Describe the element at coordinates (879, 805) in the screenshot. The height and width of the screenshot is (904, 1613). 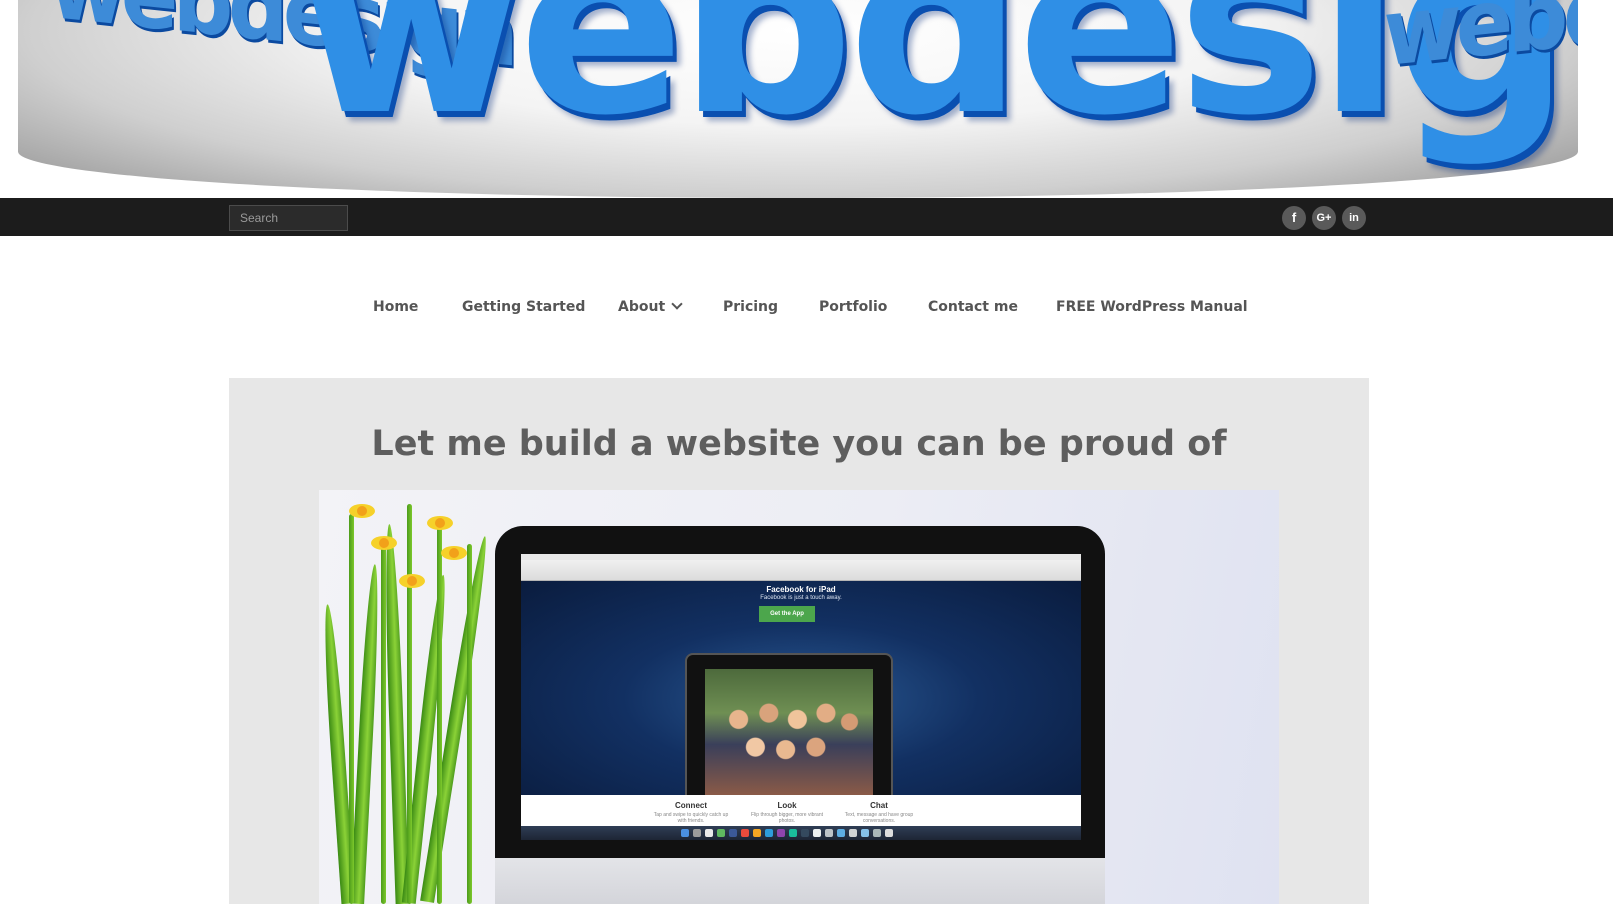
I see `feature-title: Chat` at that location.